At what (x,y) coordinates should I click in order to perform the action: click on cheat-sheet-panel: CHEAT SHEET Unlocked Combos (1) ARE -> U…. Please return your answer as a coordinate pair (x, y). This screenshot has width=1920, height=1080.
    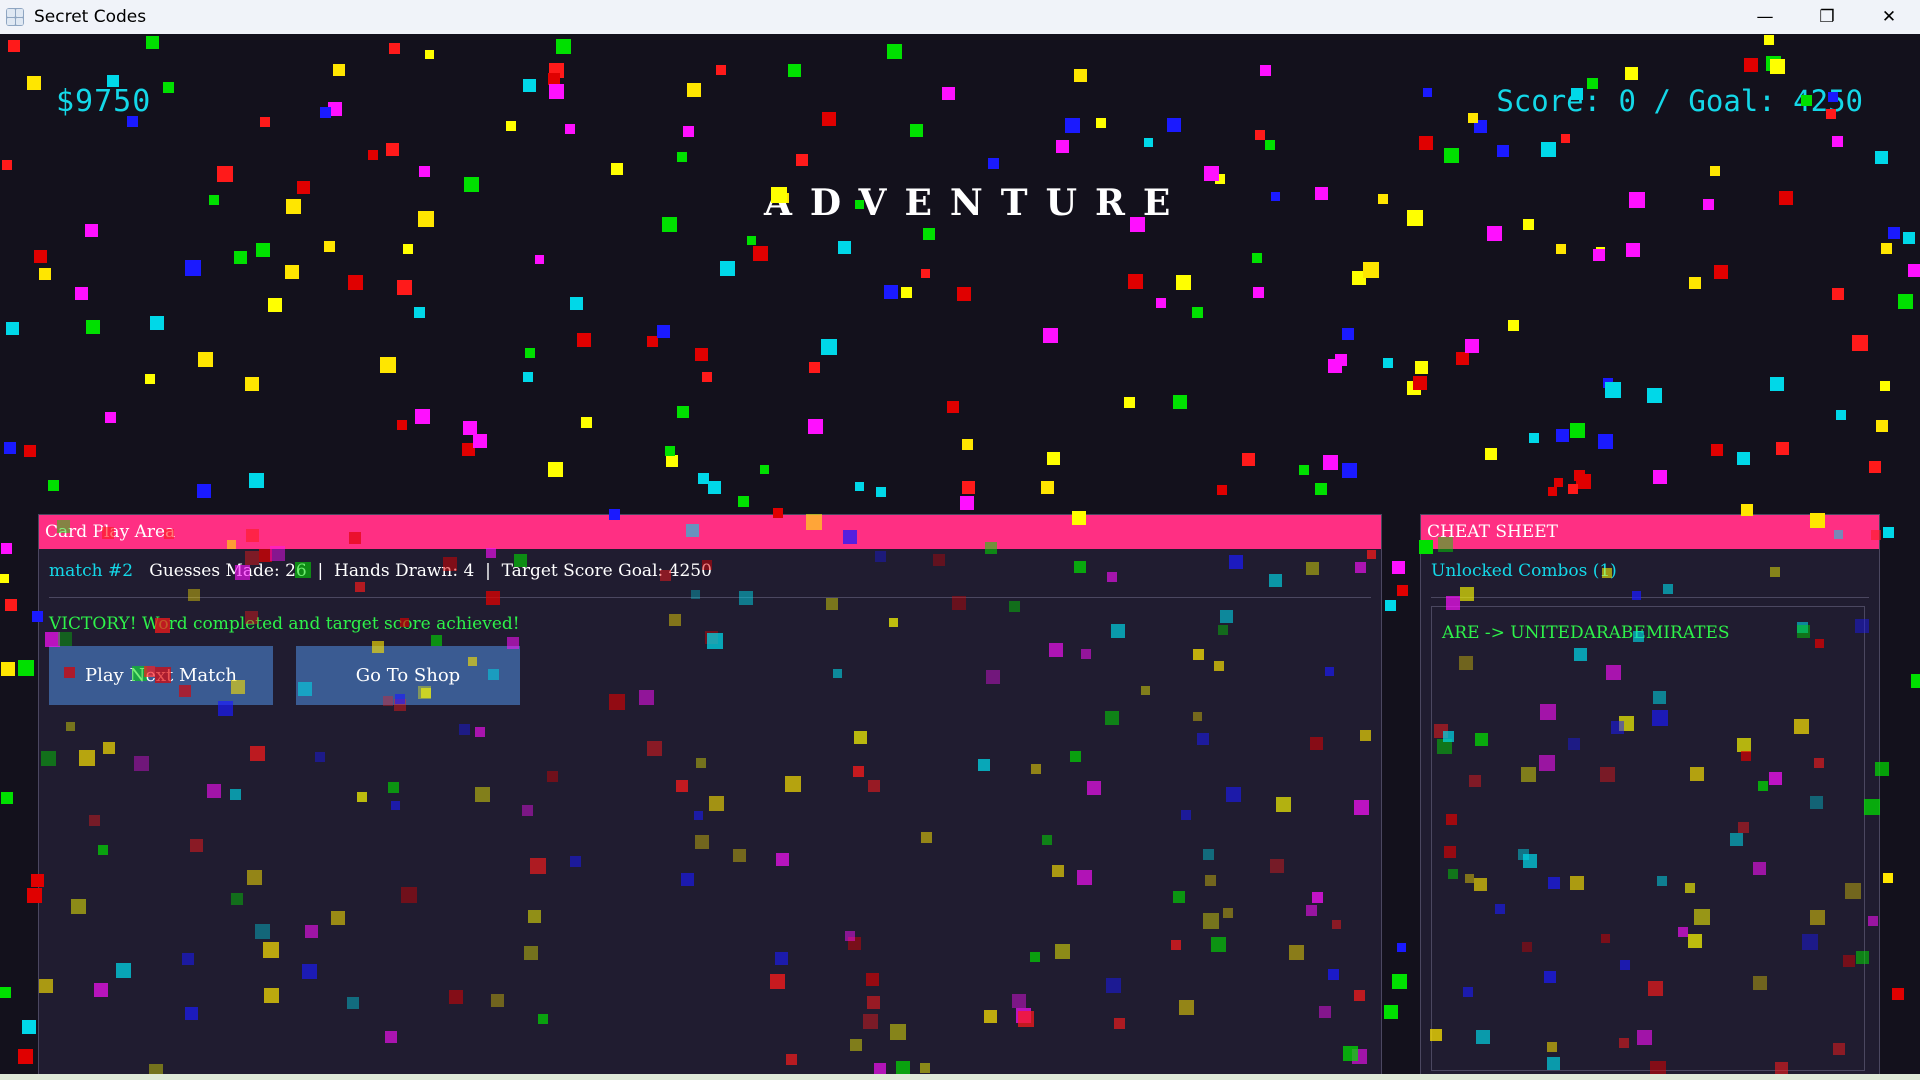
    Looking at the image, I should click on (1650, 794).